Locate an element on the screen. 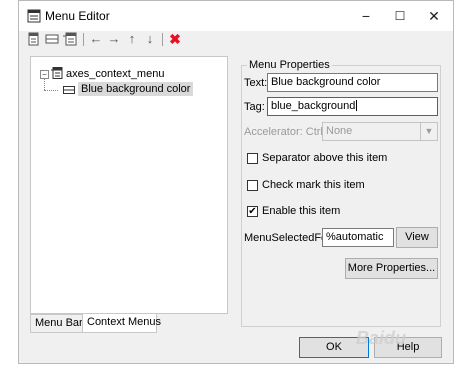 The width and height of the screenshot is (465, 374). accelerator-select: None ▼ is located at coordinates (380, 131).